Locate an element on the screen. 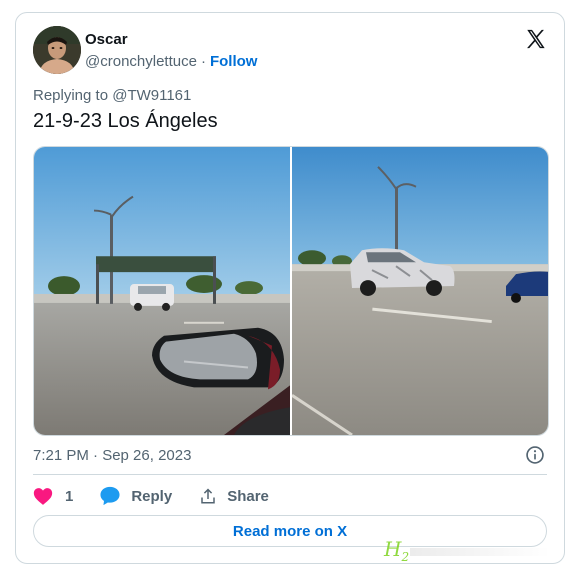  info-icon is located at coordinates (535, 455).